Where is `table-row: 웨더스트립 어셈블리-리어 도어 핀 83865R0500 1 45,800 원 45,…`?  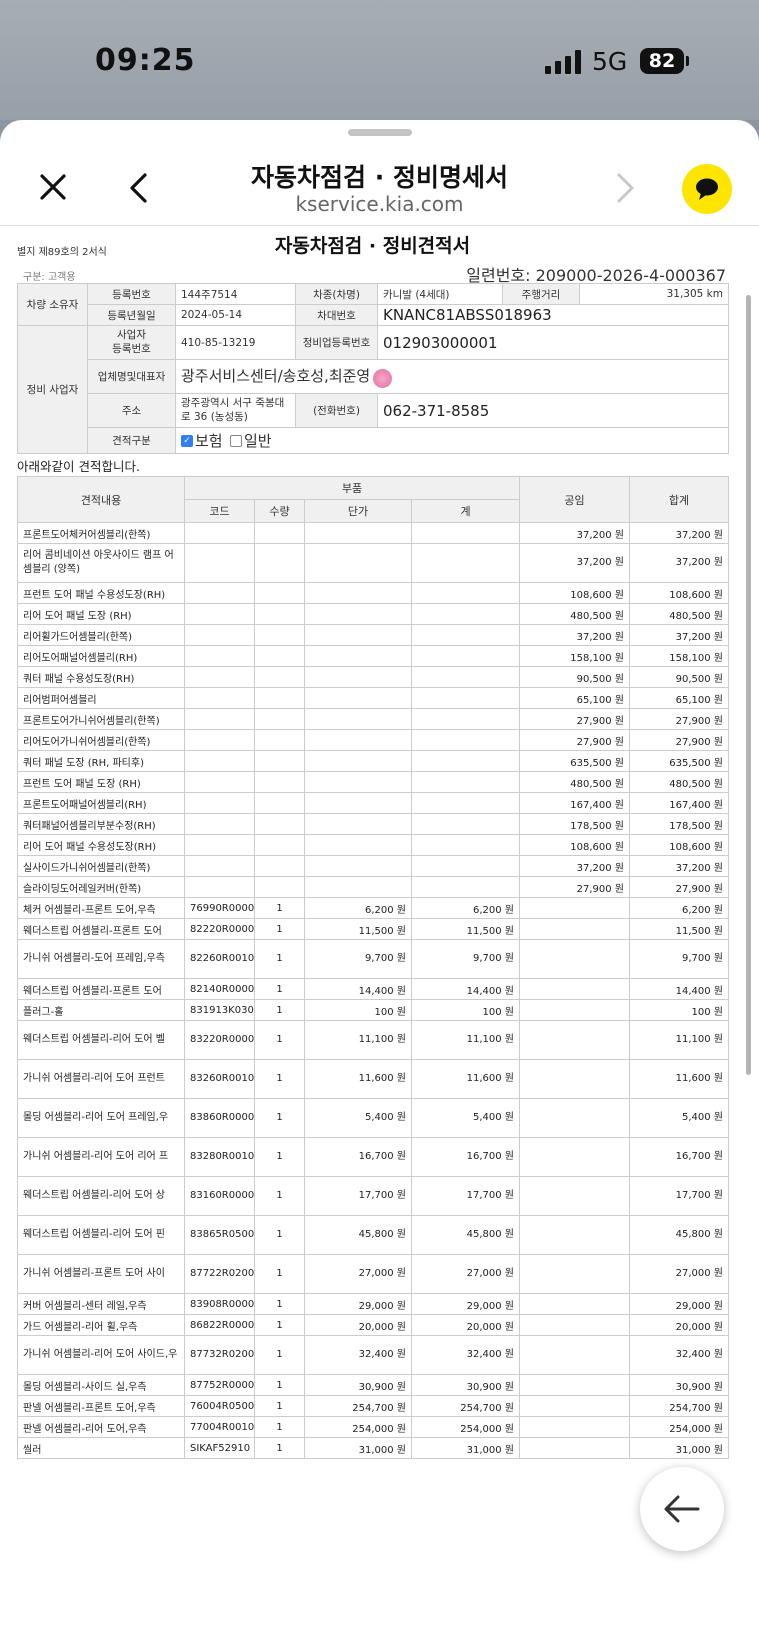
table-row: 웨더스트립 어셈블리-리어 도어 핀 83865R0500 1 45,800 원 45,… is located at coordinates (373, 1235).